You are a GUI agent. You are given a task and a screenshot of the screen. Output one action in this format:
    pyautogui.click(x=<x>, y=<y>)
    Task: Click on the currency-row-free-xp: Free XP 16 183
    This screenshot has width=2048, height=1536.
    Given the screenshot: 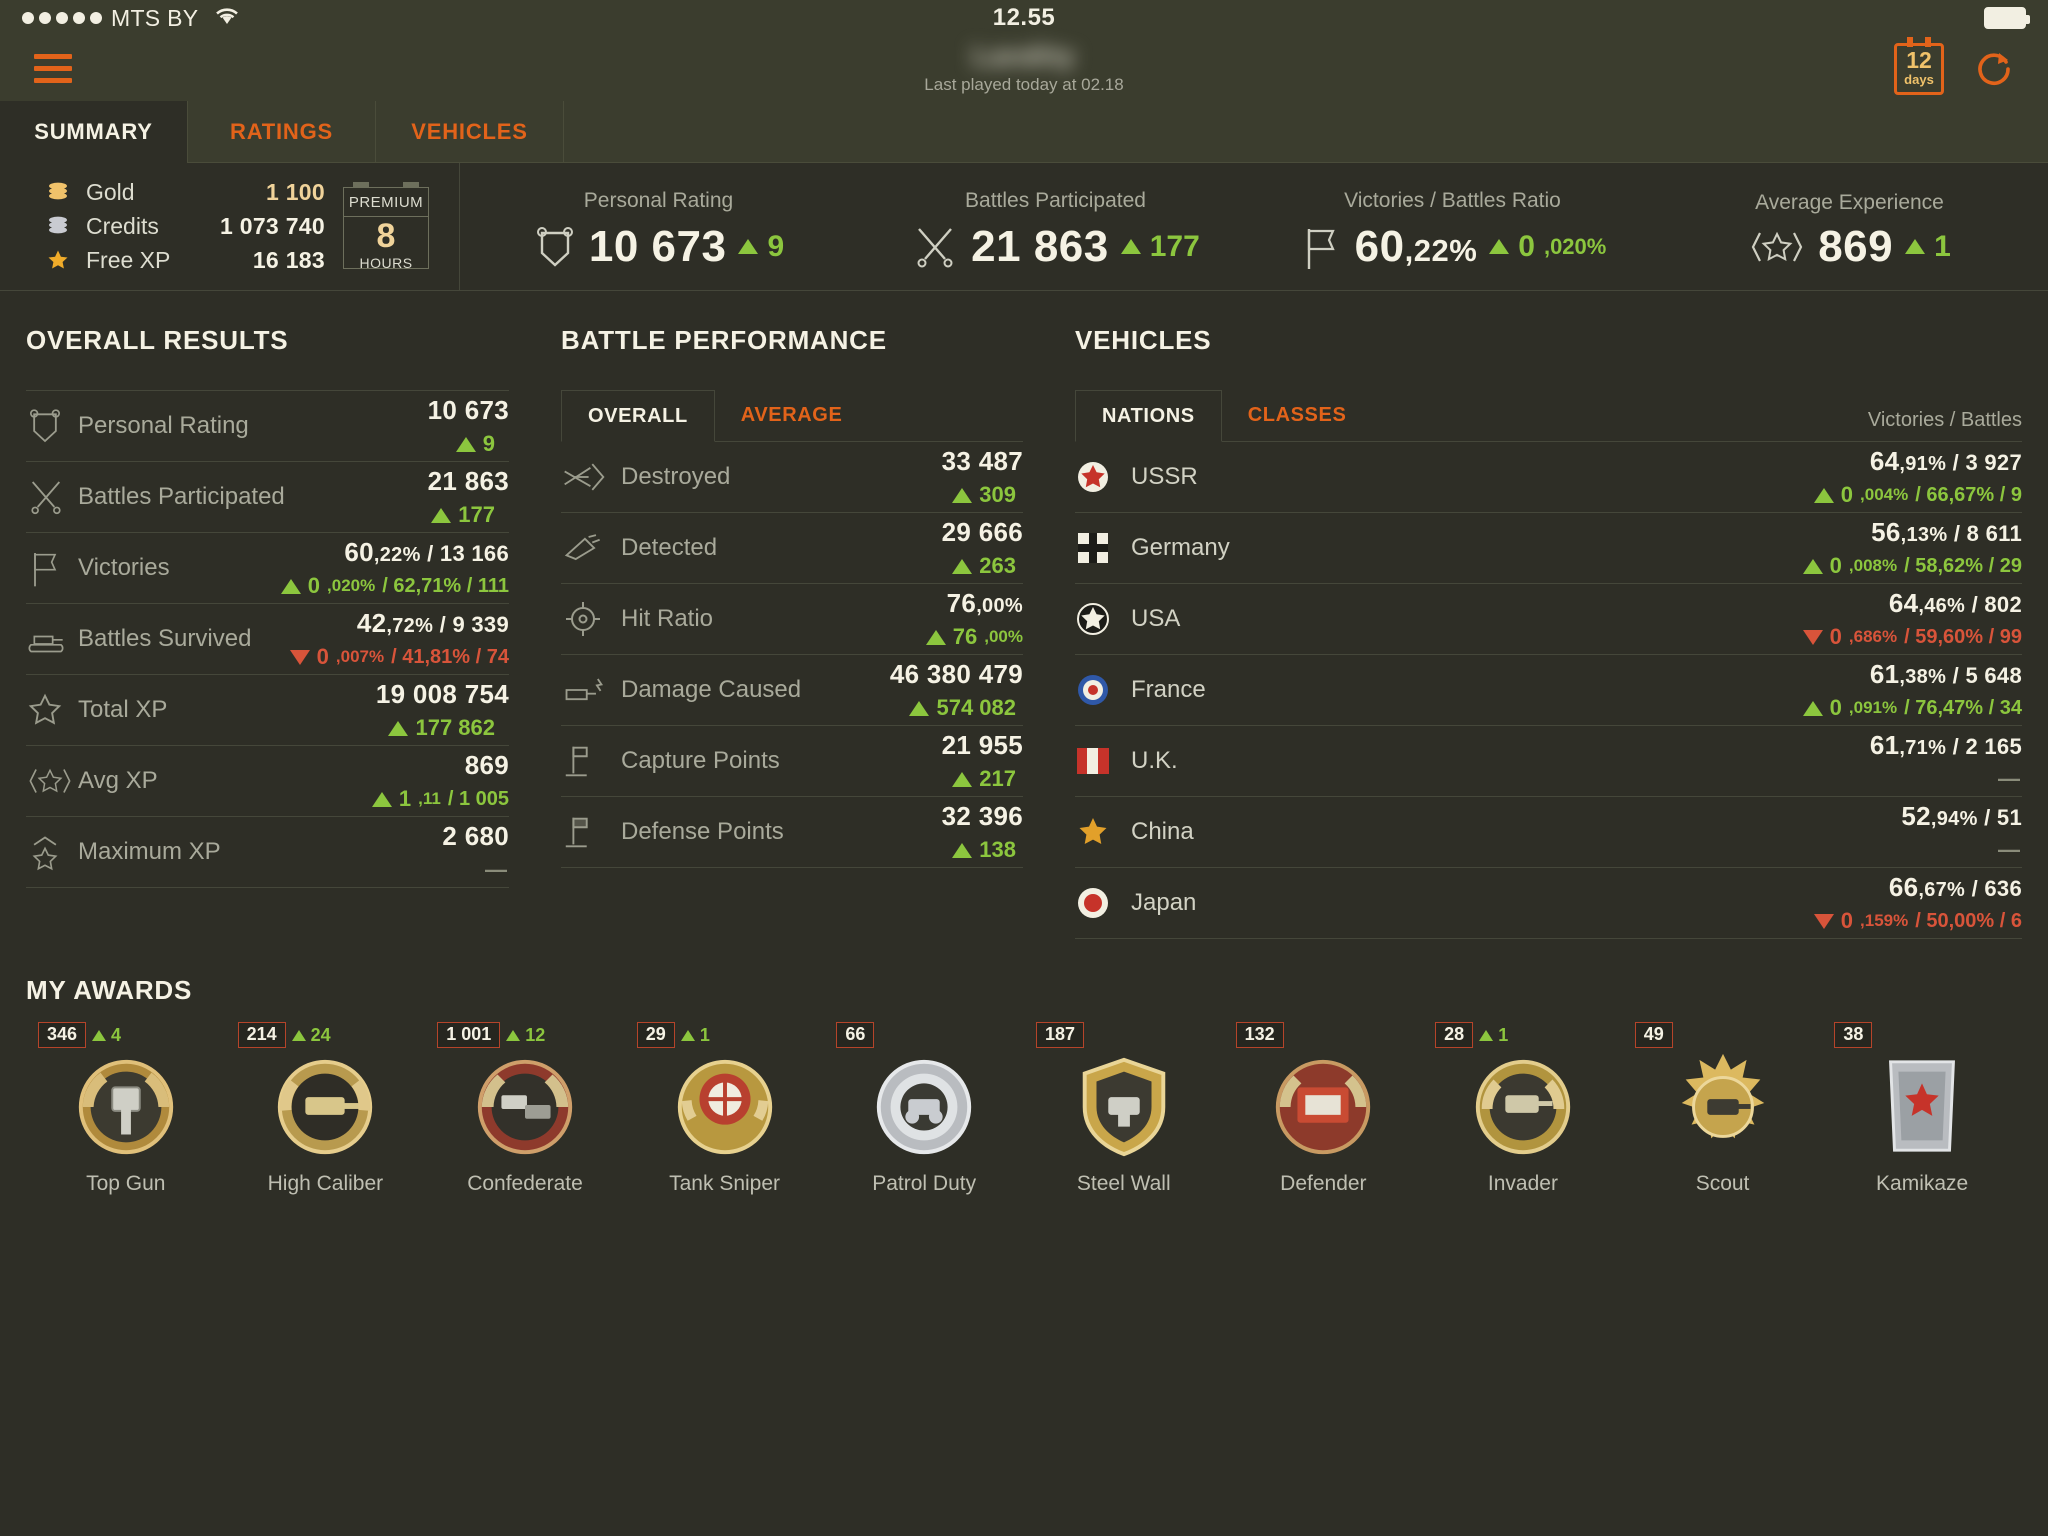 What is the action you would take?
    pyautogui.click(x=184, y=260)
    